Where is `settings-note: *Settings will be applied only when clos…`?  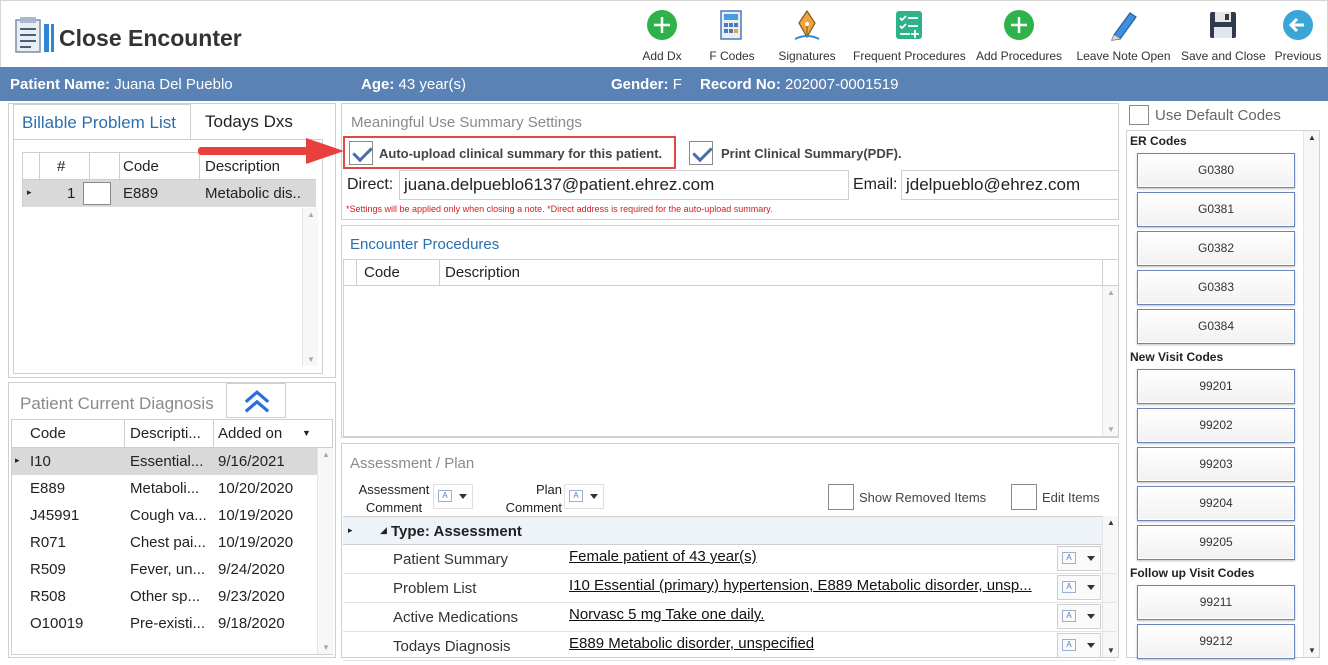
settings-note: *Settings will be applied only when clos… is located at coordinates (559, 209).